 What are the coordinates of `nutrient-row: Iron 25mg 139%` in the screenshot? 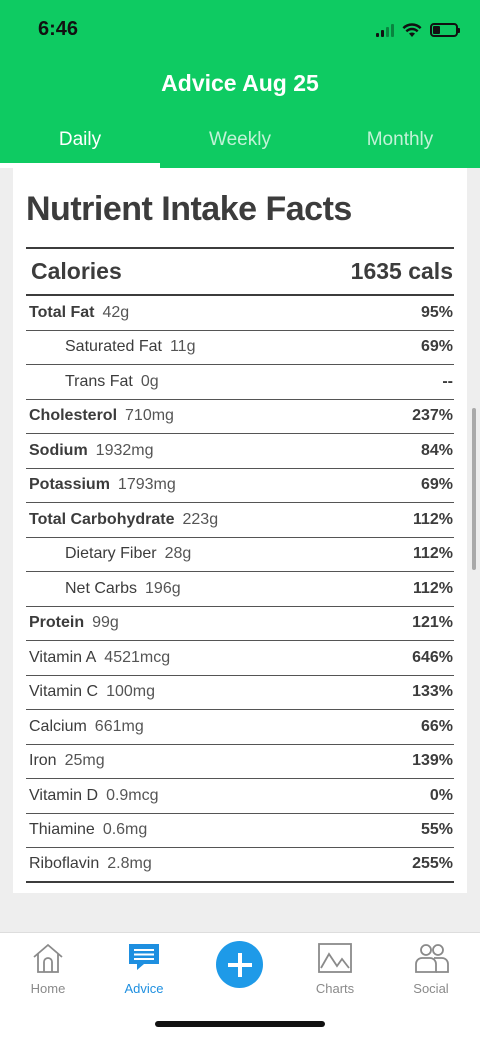 It's located at (240, 762).